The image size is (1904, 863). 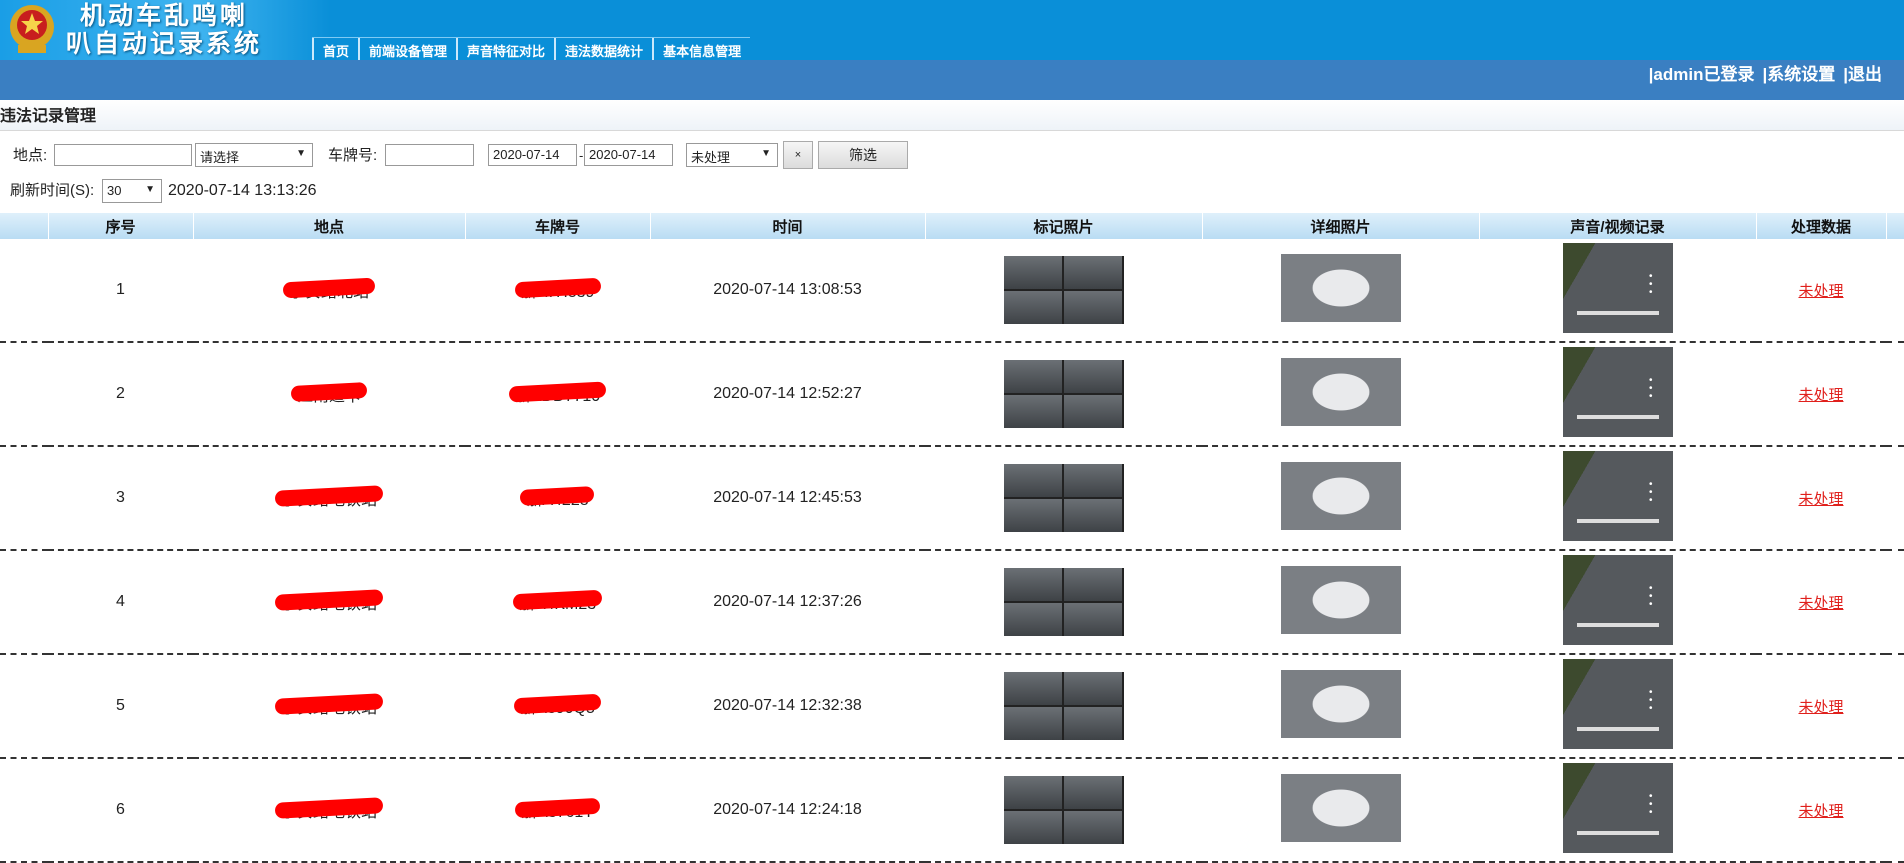 What do you see at coordinates (787, 602) in the screenshot?
I see `row-time: 2020-07-14 12:37:26` at bounding box center [787, 602].